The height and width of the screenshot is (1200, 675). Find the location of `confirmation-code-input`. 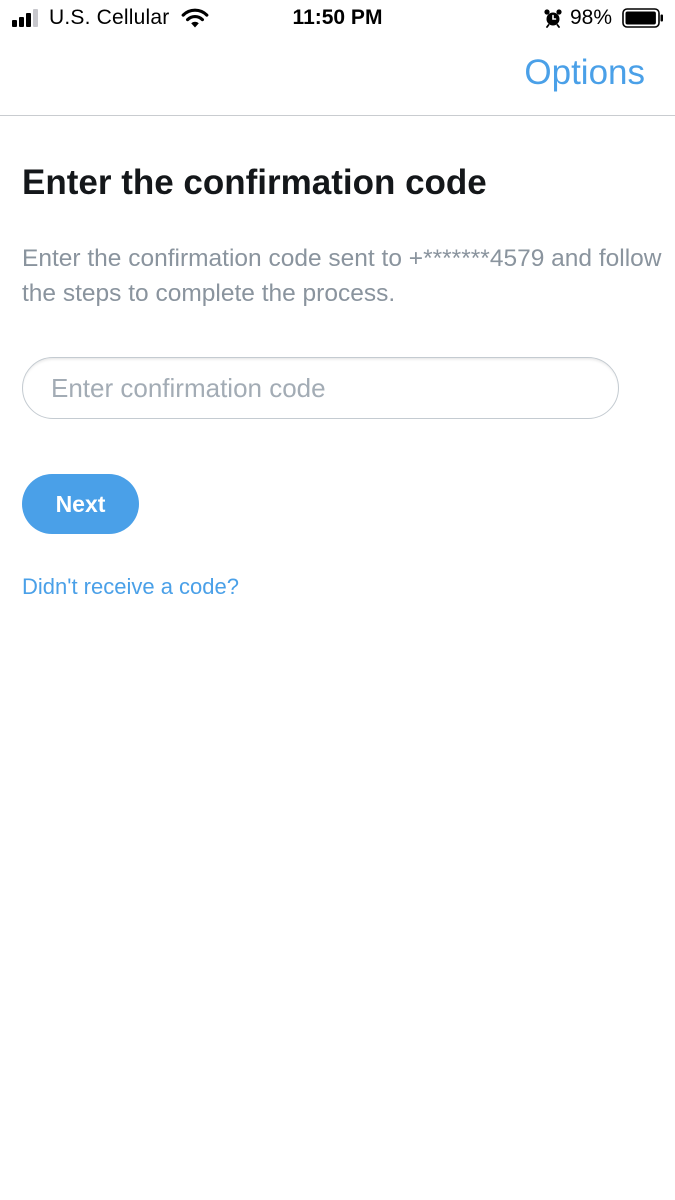

confirmation-code-input is located at coordinates (320, 388).